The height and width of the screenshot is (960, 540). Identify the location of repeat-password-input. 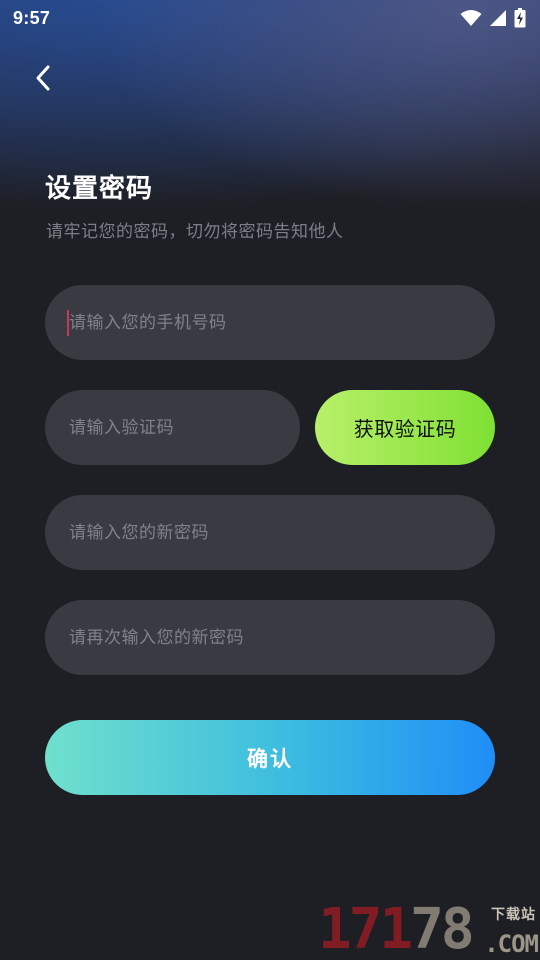
(282, 637).